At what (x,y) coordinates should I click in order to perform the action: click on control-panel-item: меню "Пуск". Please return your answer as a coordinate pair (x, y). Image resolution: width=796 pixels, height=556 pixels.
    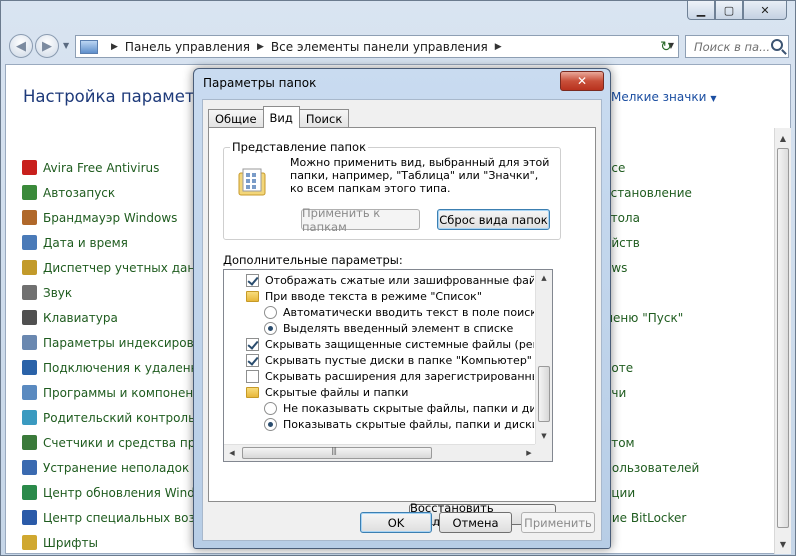
    Looking at the image, I should click on (689, 317).